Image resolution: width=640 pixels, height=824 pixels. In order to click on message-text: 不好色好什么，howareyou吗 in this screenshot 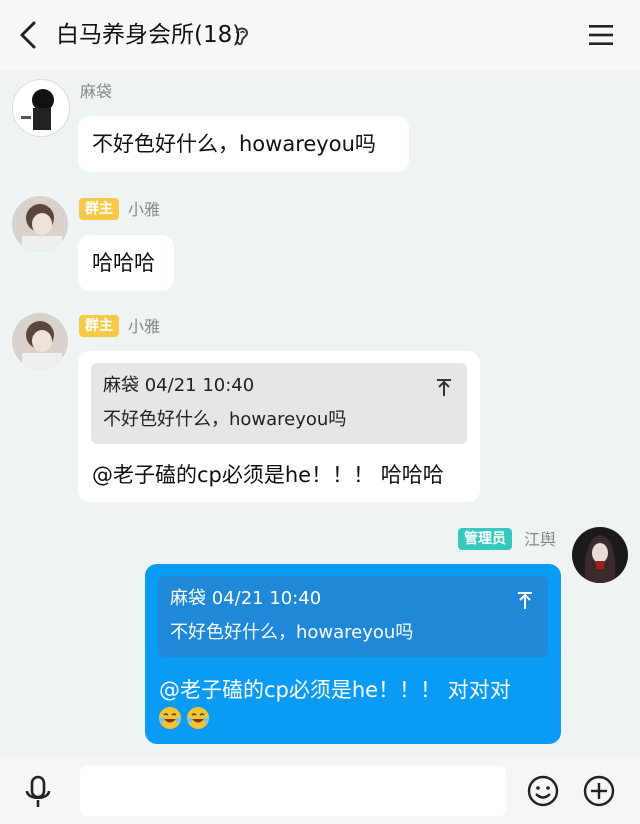, I will do `click(234, 144)`.